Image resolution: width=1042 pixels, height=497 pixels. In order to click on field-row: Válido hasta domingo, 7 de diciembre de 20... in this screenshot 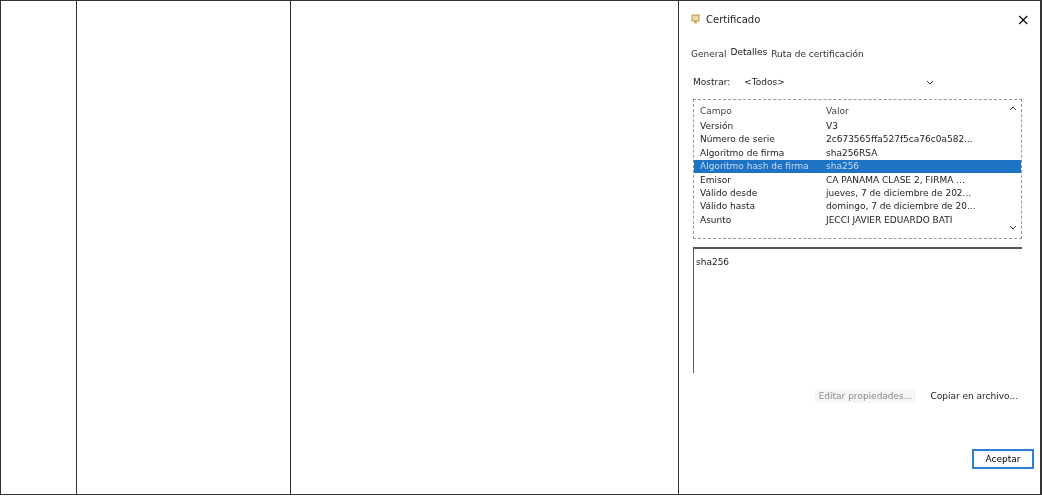, I will do `click(857, 206)`.